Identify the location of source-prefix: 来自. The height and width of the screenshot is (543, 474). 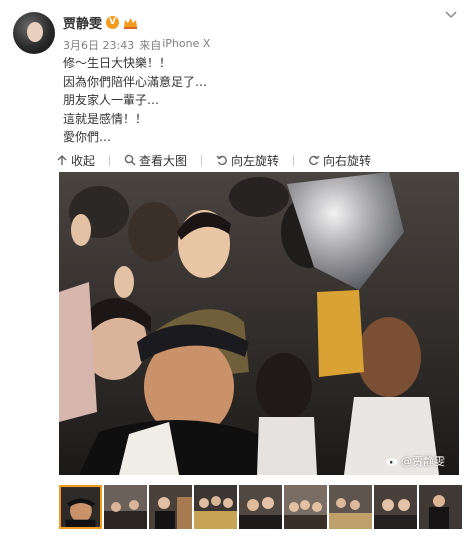
(150, 45).